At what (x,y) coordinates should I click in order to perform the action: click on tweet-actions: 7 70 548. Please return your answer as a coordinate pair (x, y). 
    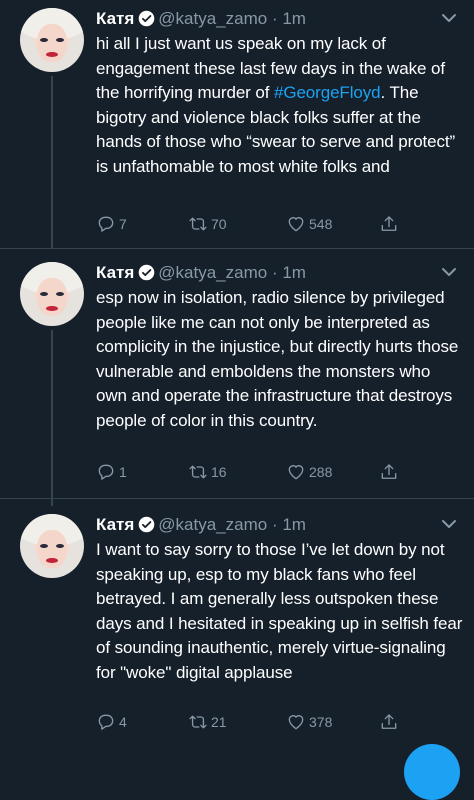
    Looking at the image, I should click on (266, 224).